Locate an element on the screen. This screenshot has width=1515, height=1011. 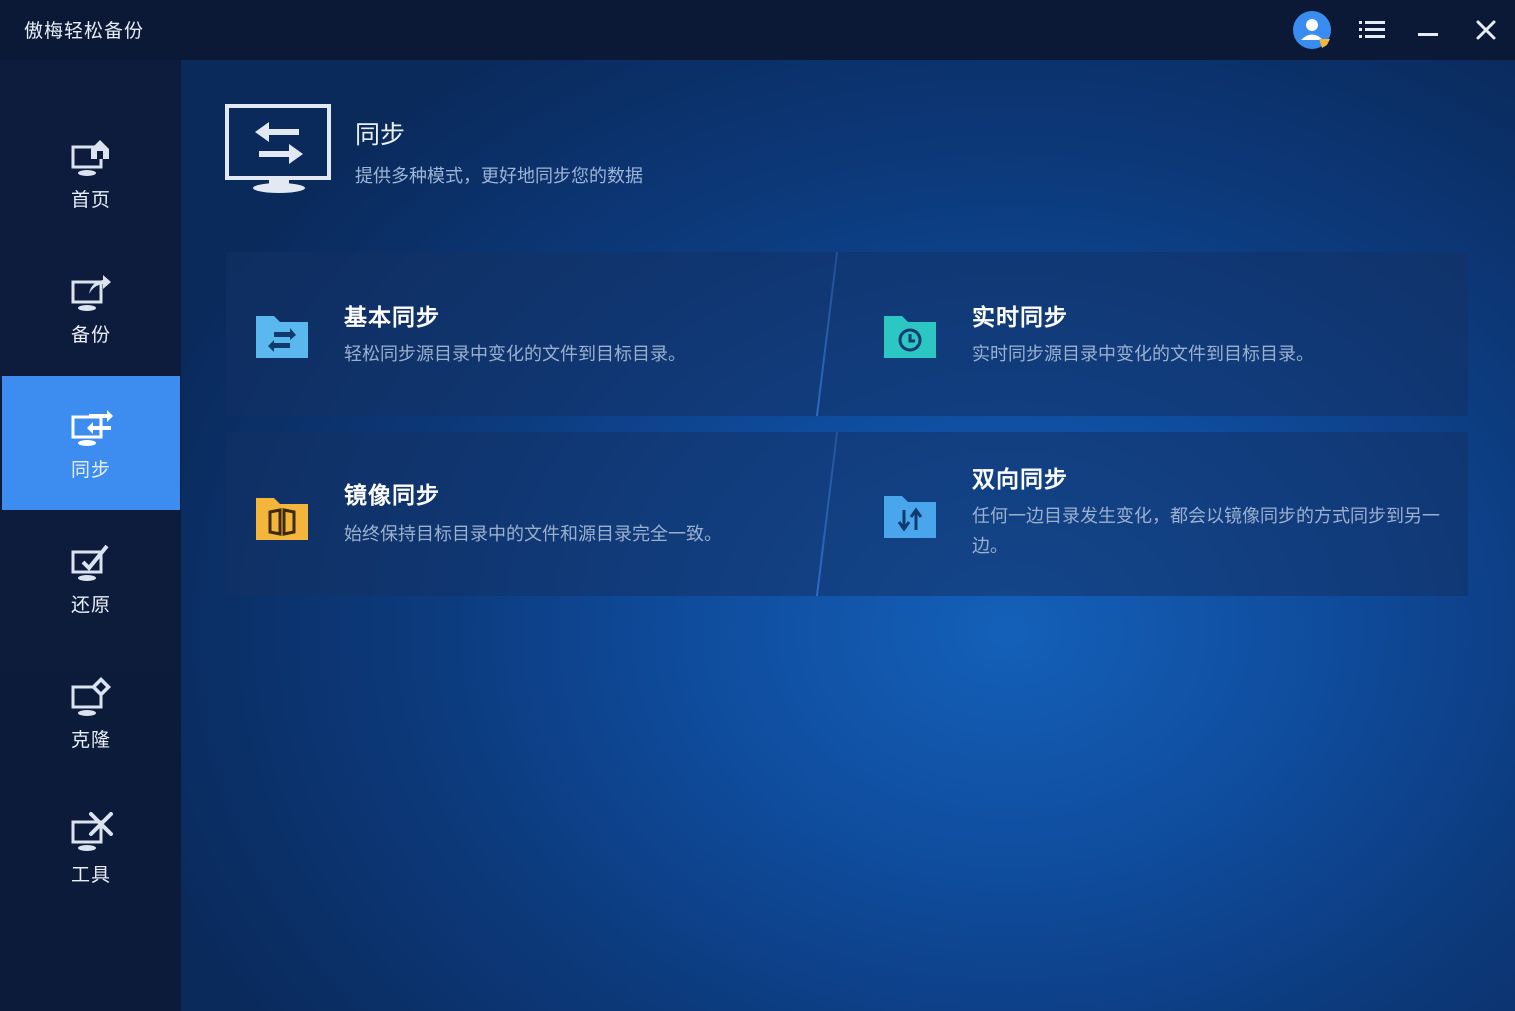
user-avatar-icon is located at coordinates (1312, 30).